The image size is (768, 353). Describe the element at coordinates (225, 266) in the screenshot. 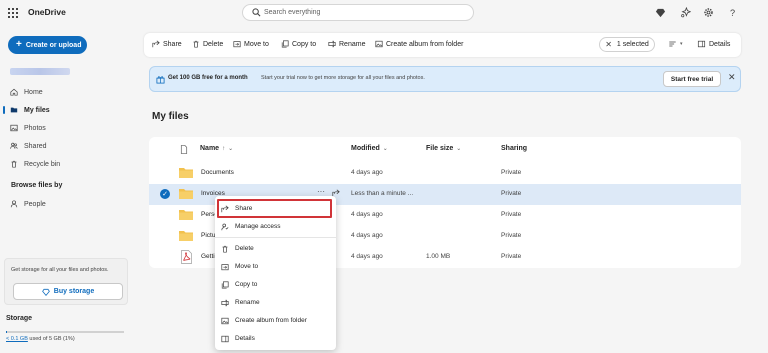

I see `move-icon` at that location.